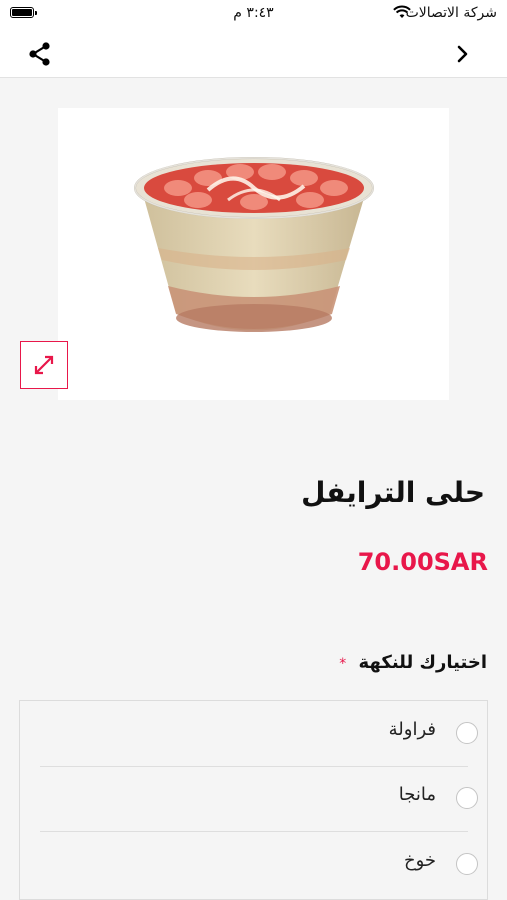  I want to click on back-button, so click(463, 54).